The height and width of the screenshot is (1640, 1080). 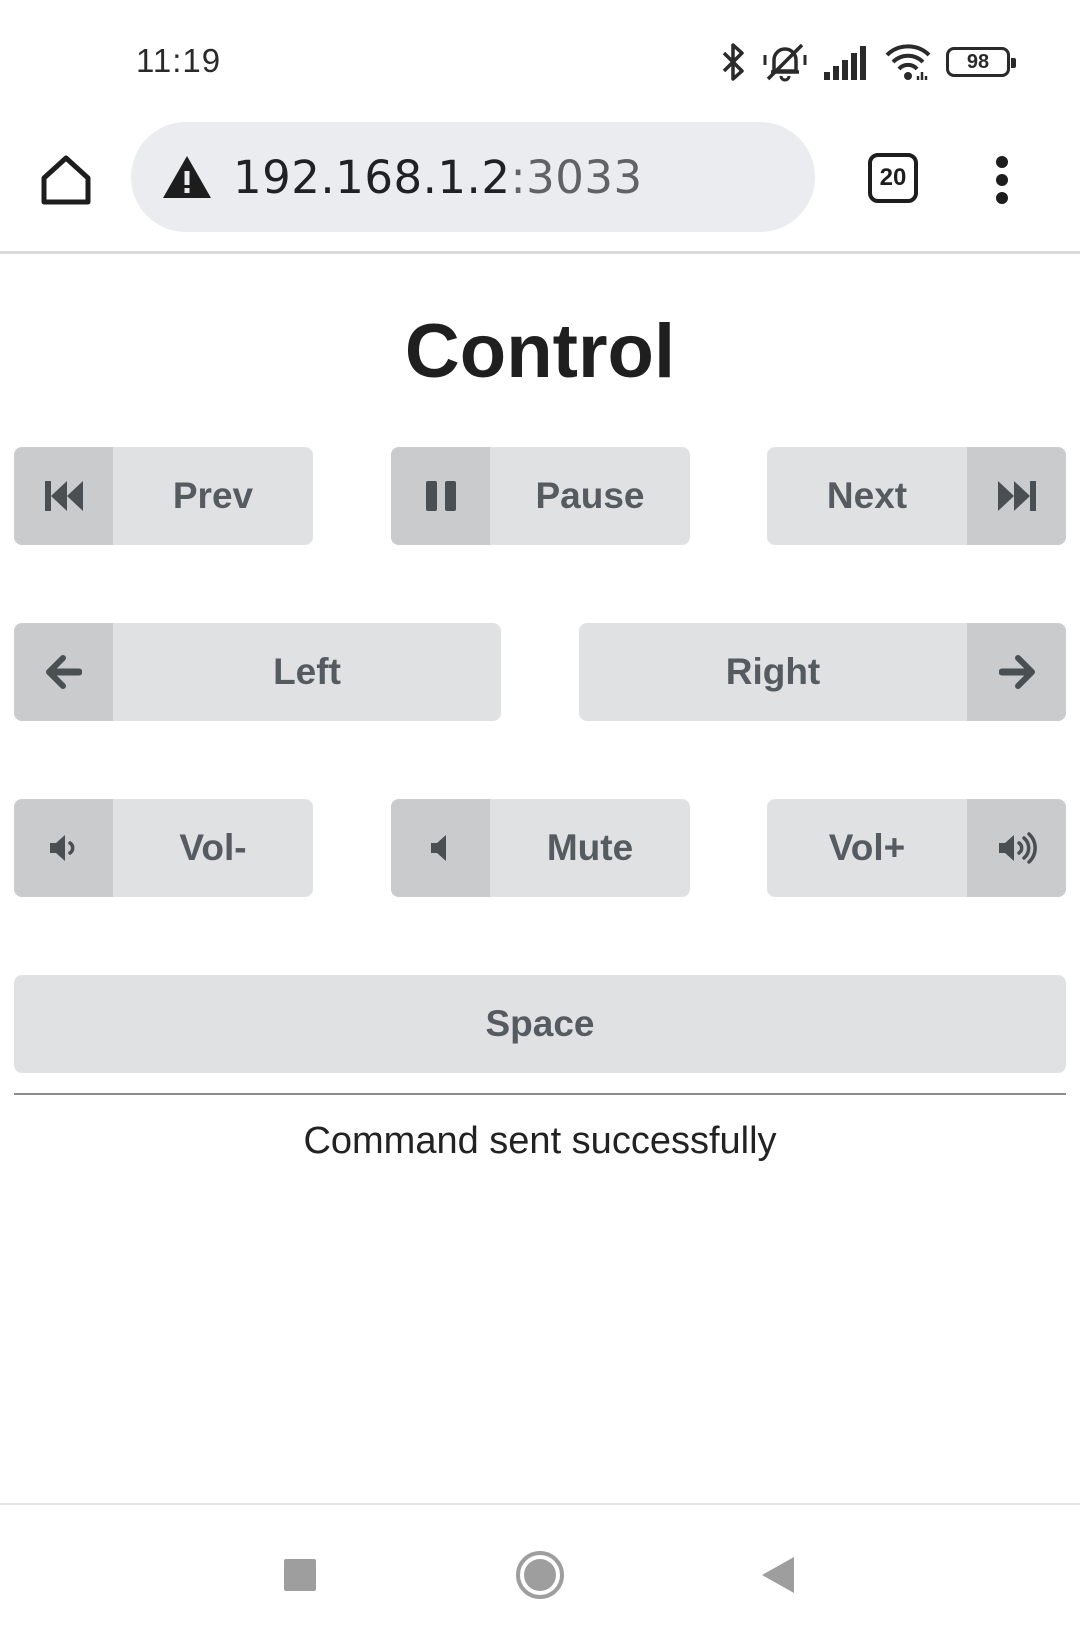 I want to click on space-button: Space, so click(x=540, y=1024).